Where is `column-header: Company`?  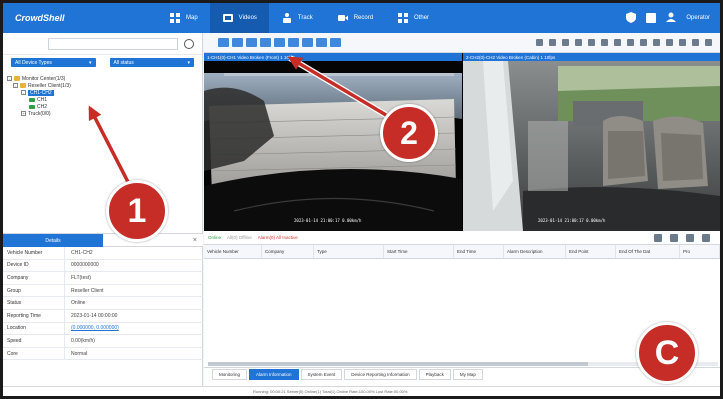 column-header: Company is located at coordinates (288, 251).